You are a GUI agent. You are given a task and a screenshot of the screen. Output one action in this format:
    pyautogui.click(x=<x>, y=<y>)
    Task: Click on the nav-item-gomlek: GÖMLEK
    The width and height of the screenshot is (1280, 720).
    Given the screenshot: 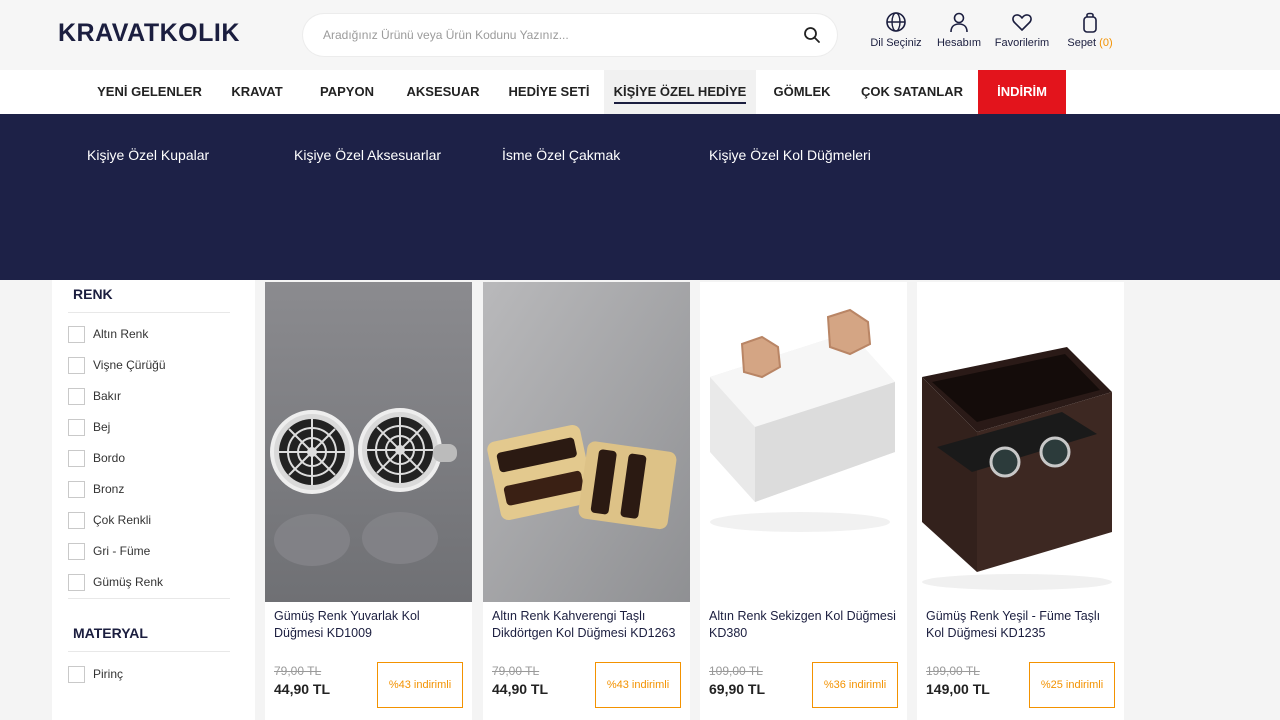 What is the action you would take?
    pyautogui.click(x=802, y=92)
    